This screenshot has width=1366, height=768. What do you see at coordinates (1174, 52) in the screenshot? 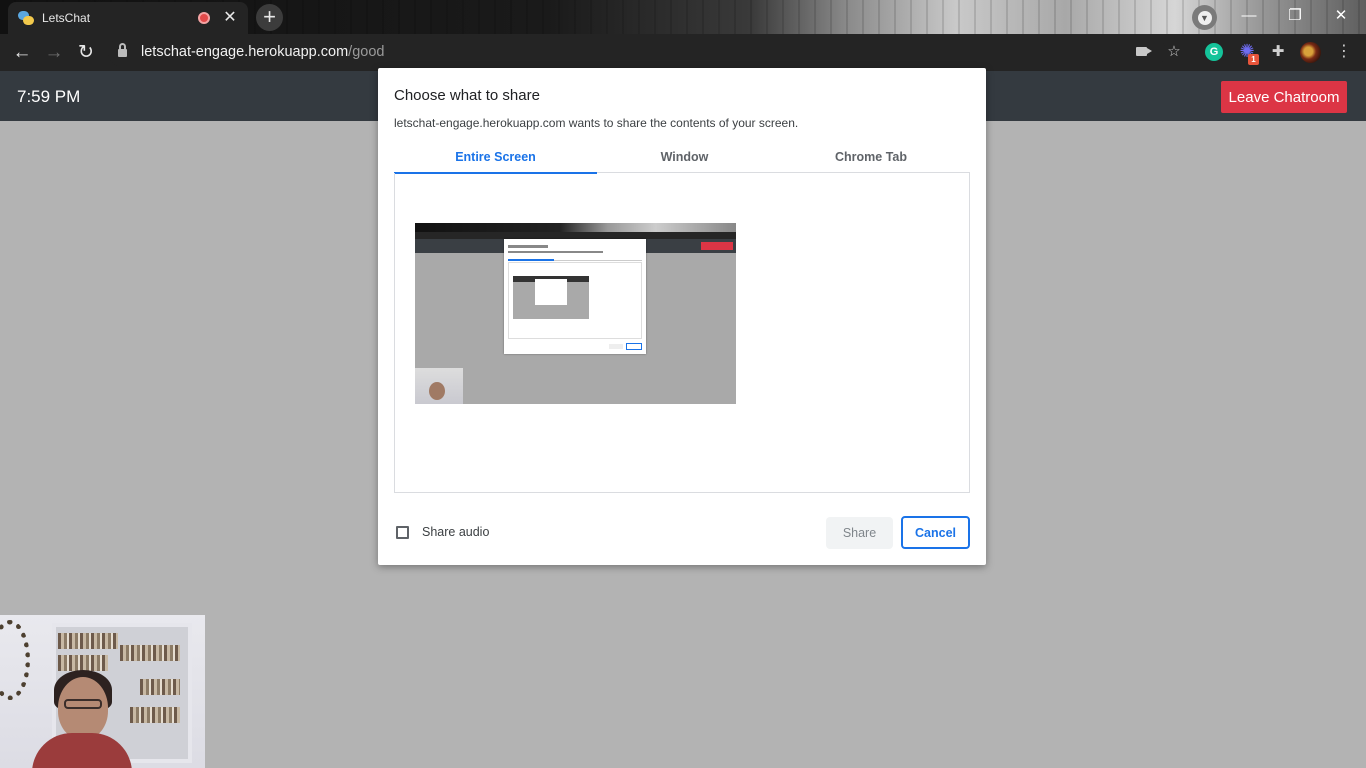
I see `bookmark-star-icon: ☆` at bounding box center [1174, 52].